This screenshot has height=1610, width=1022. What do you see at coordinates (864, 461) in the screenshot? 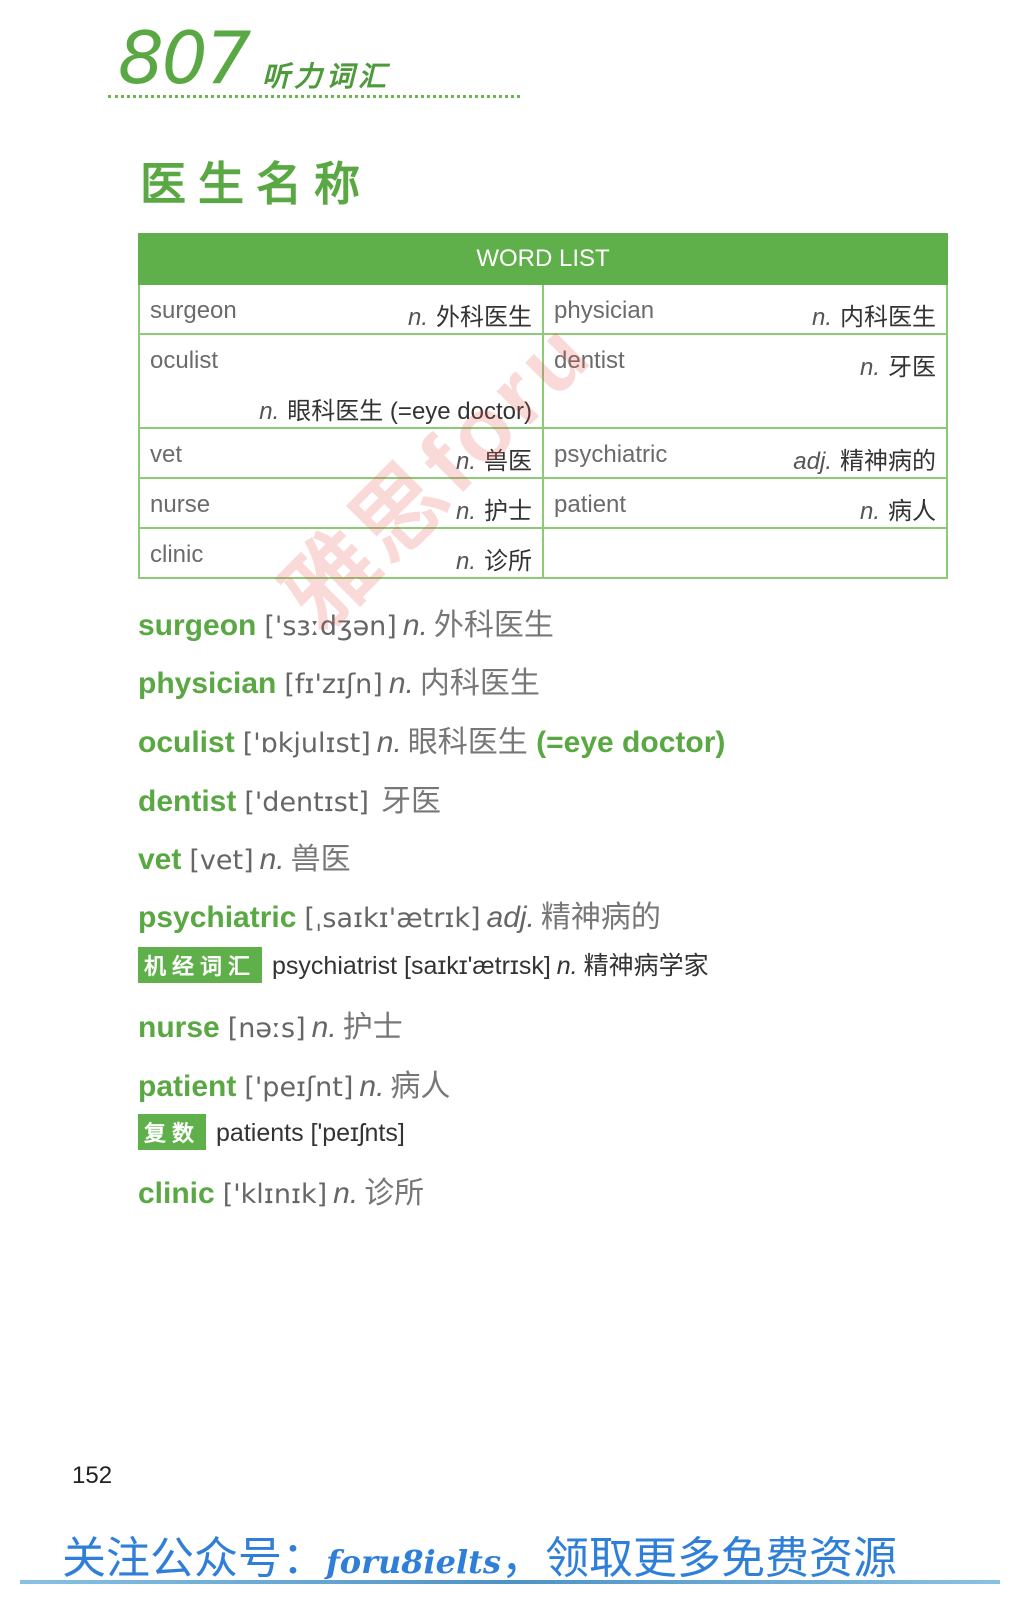
I see `definition: adj. 精神病的` at bounding box center [864, 461].